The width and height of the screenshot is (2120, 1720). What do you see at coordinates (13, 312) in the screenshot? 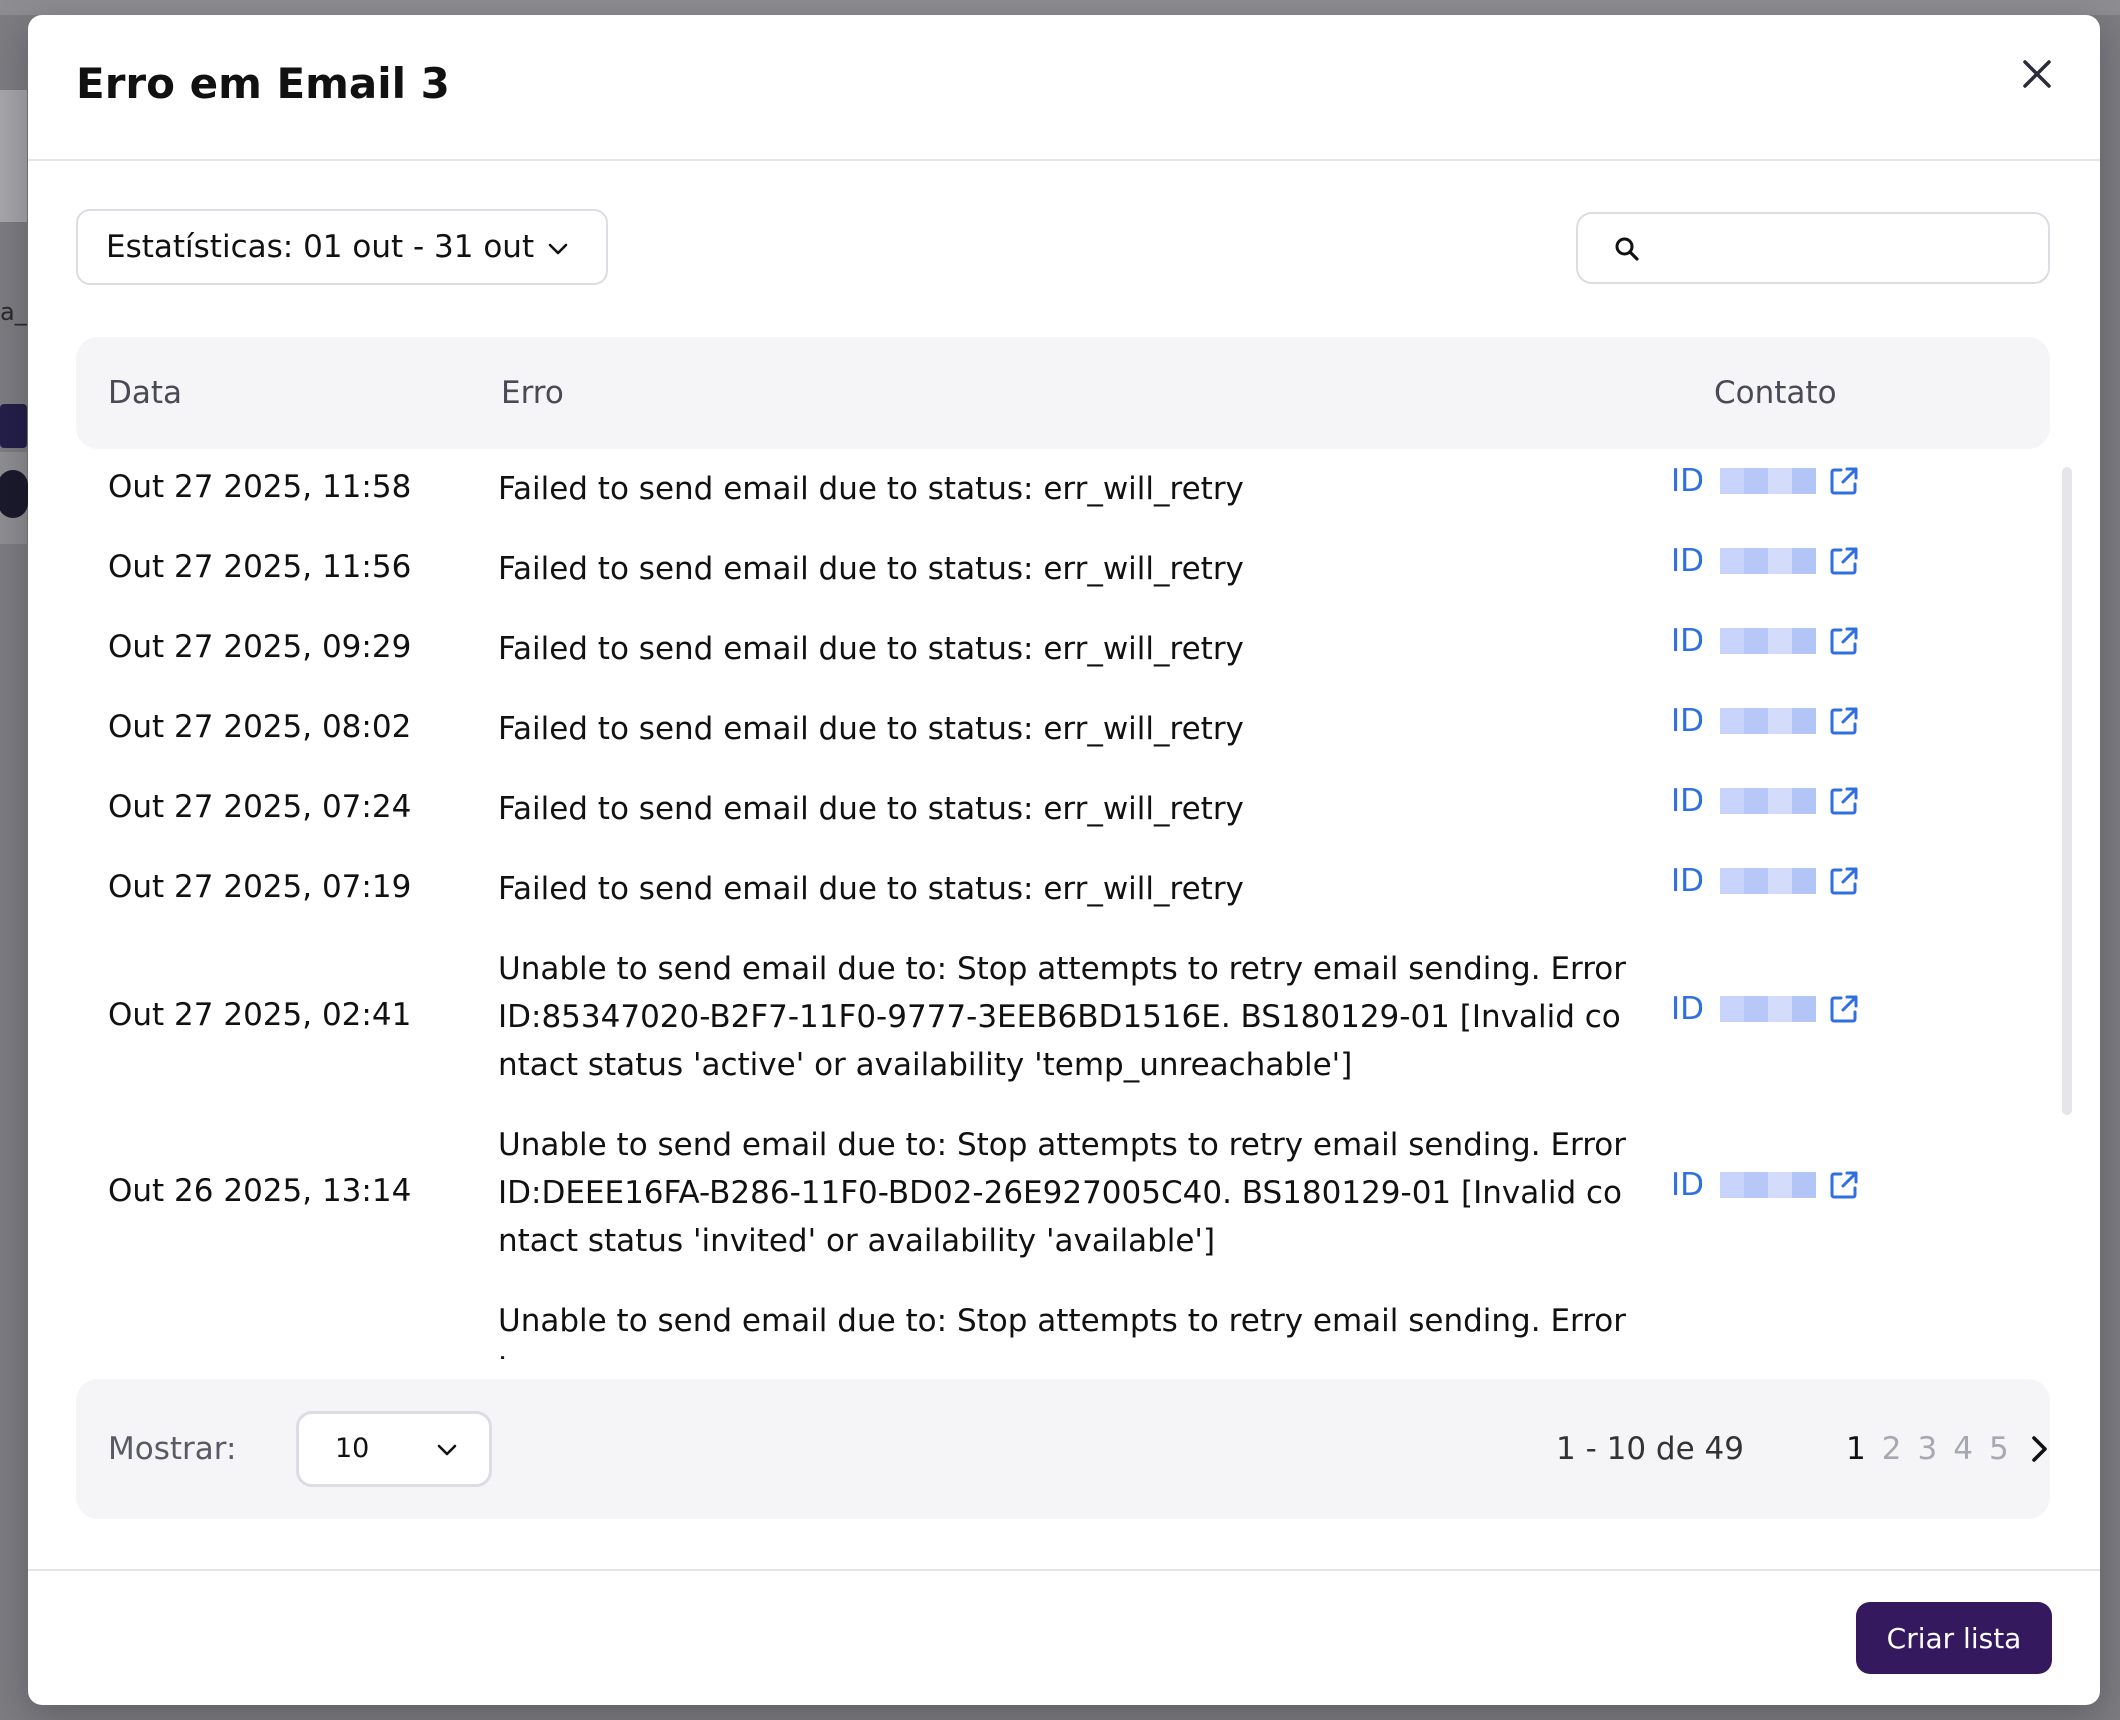
I see `background-text: a_l` at bounding box center [13, 312].